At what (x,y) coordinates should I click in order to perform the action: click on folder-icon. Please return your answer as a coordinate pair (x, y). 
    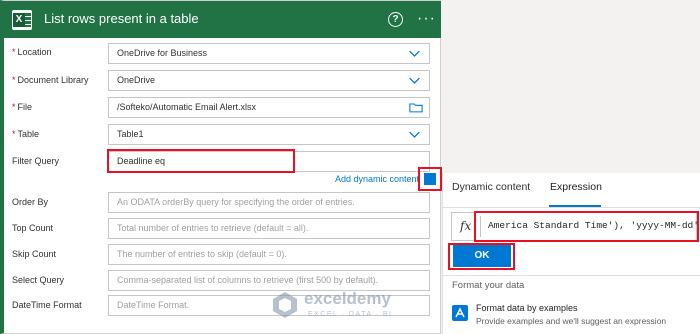
    Looking at the image, I should click on (416, 107).